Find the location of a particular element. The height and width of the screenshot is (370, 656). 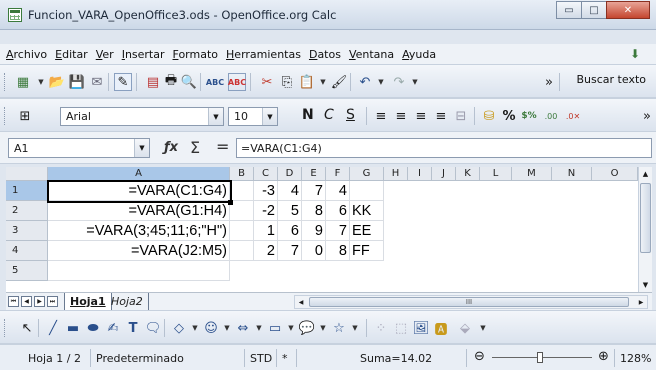

close-button: ✕ is located at coordinates (628, 10).